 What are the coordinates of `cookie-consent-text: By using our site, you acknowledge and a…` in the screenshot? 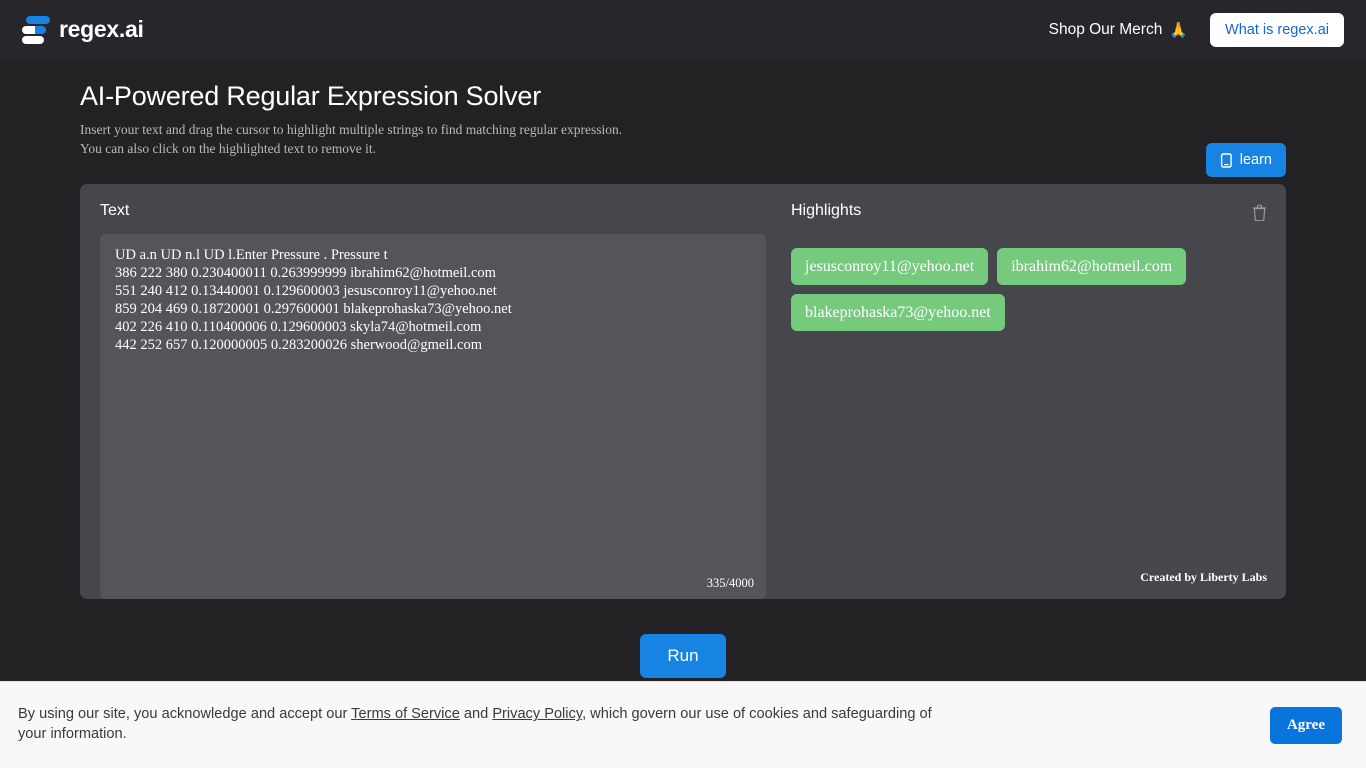 It's located at (478, 724).